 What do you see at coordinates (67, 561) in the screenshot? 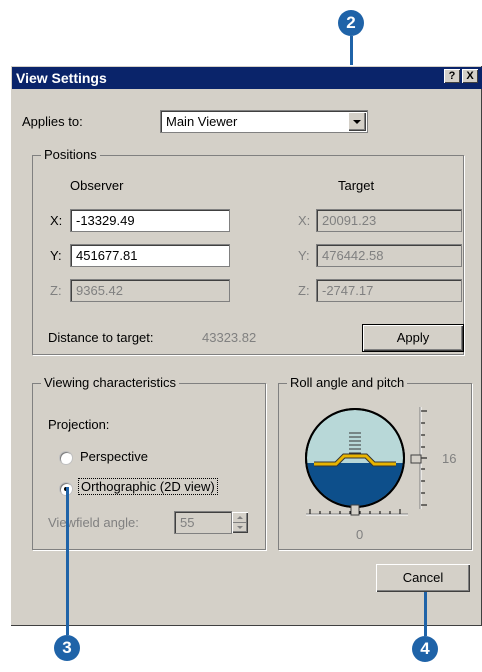
I see `callout-3-line` at bounding box center [67, 561].